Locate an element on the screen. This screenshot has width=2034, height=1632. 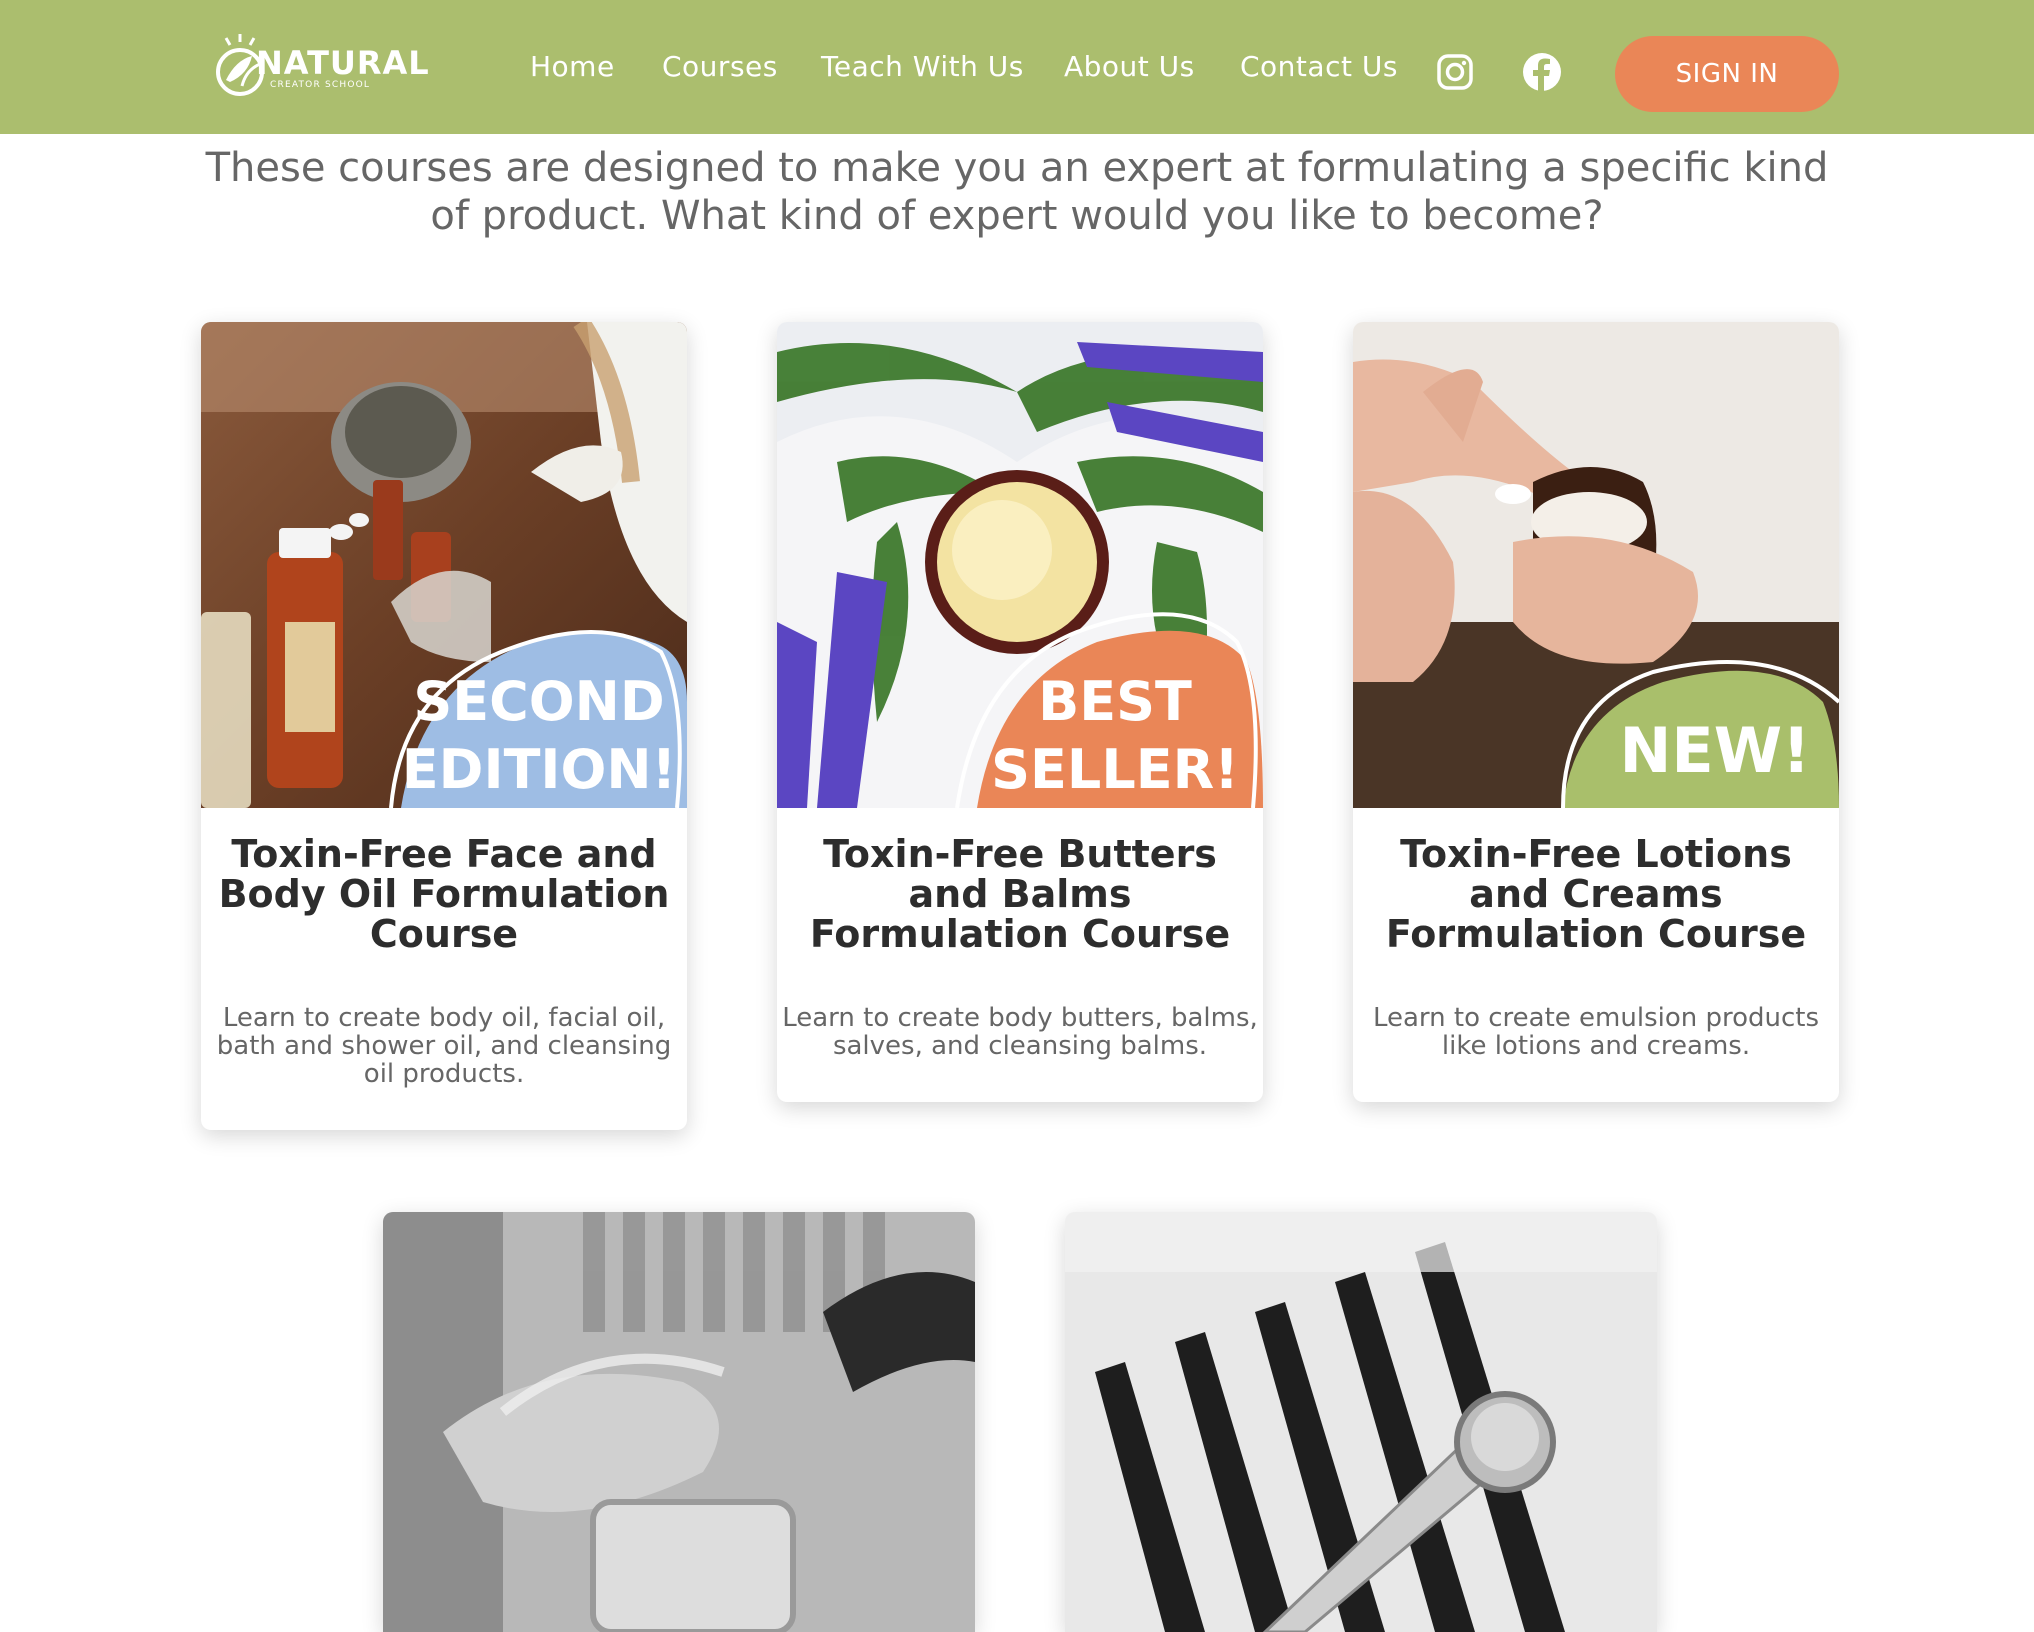
nav-courses: Courses is located at coordinates (720, 66).